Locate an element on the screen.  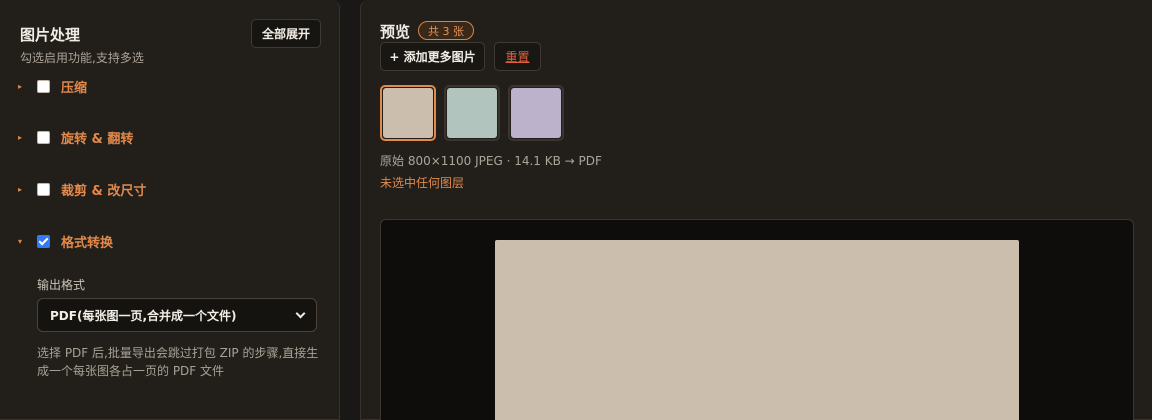
feature-label: 格式转换 is located at coordinates (87, 243).